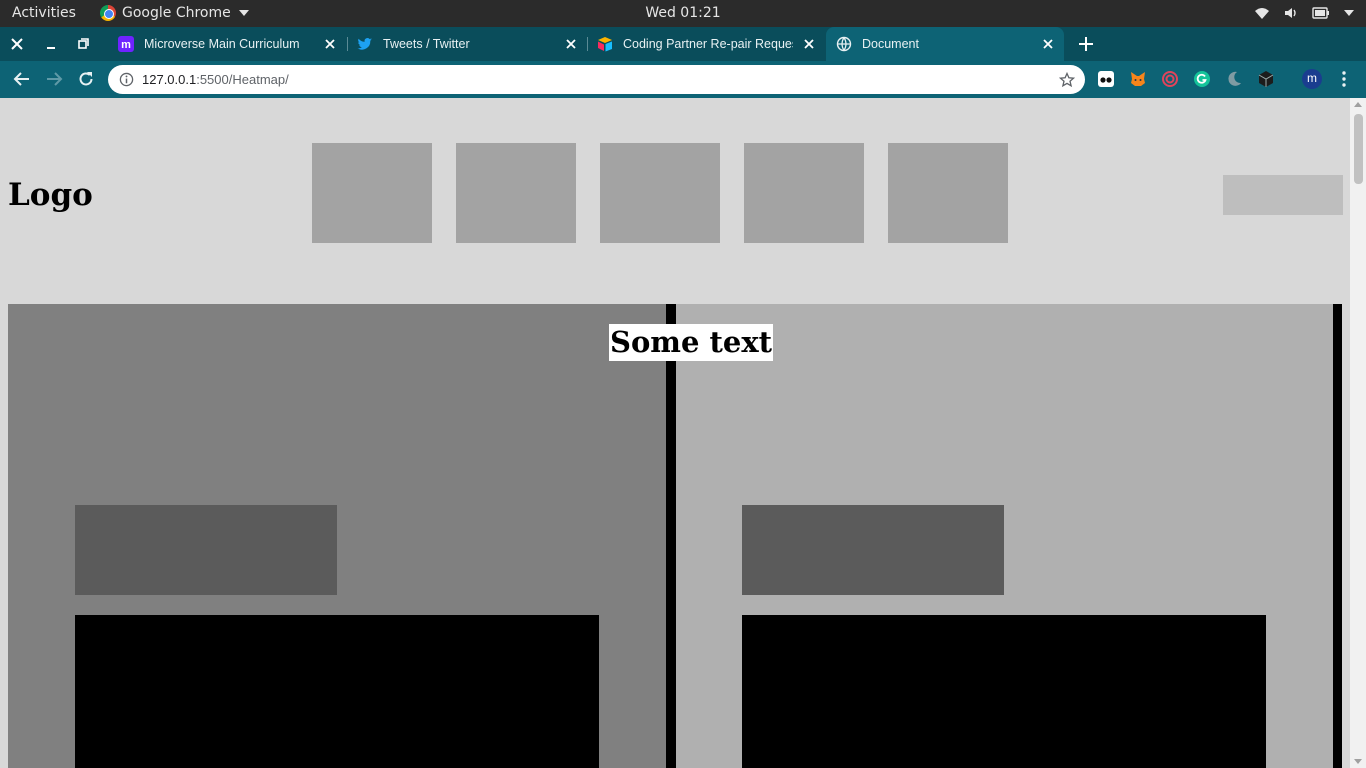  What do you see at coordinates (1337, 536) in the screenshot?
I see `right-edge-bar` at bounding box center [1337, 536].